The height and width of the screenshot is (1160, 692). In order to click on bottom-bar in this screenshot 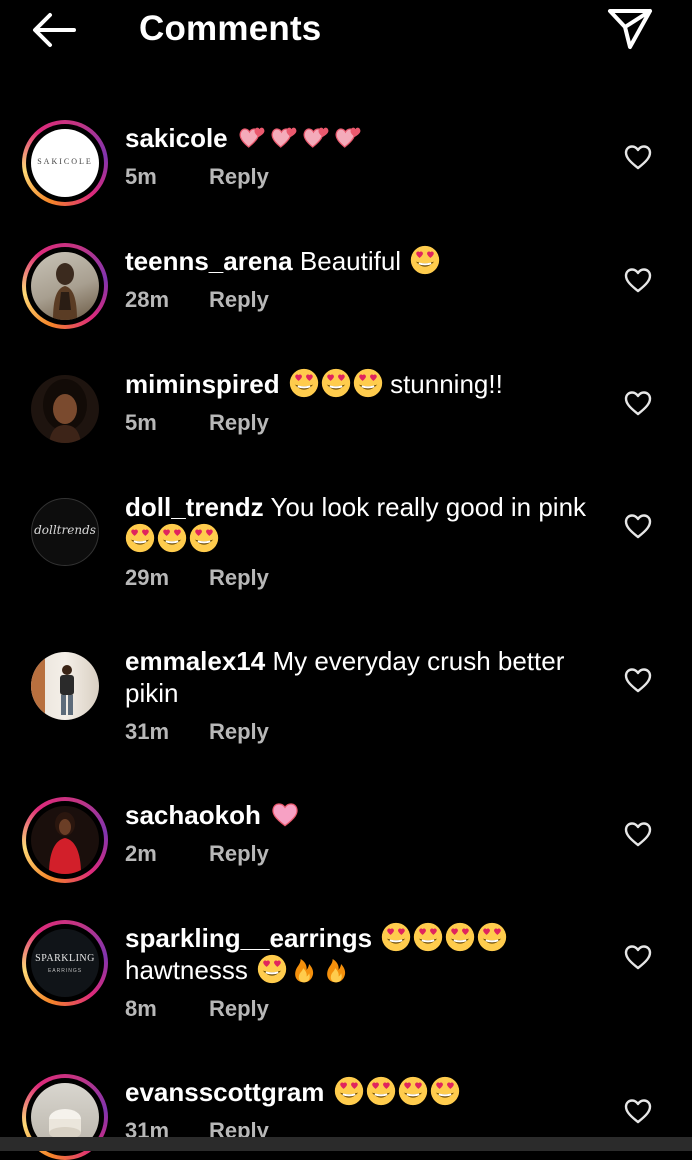, I will do `click(346, 1144)`.